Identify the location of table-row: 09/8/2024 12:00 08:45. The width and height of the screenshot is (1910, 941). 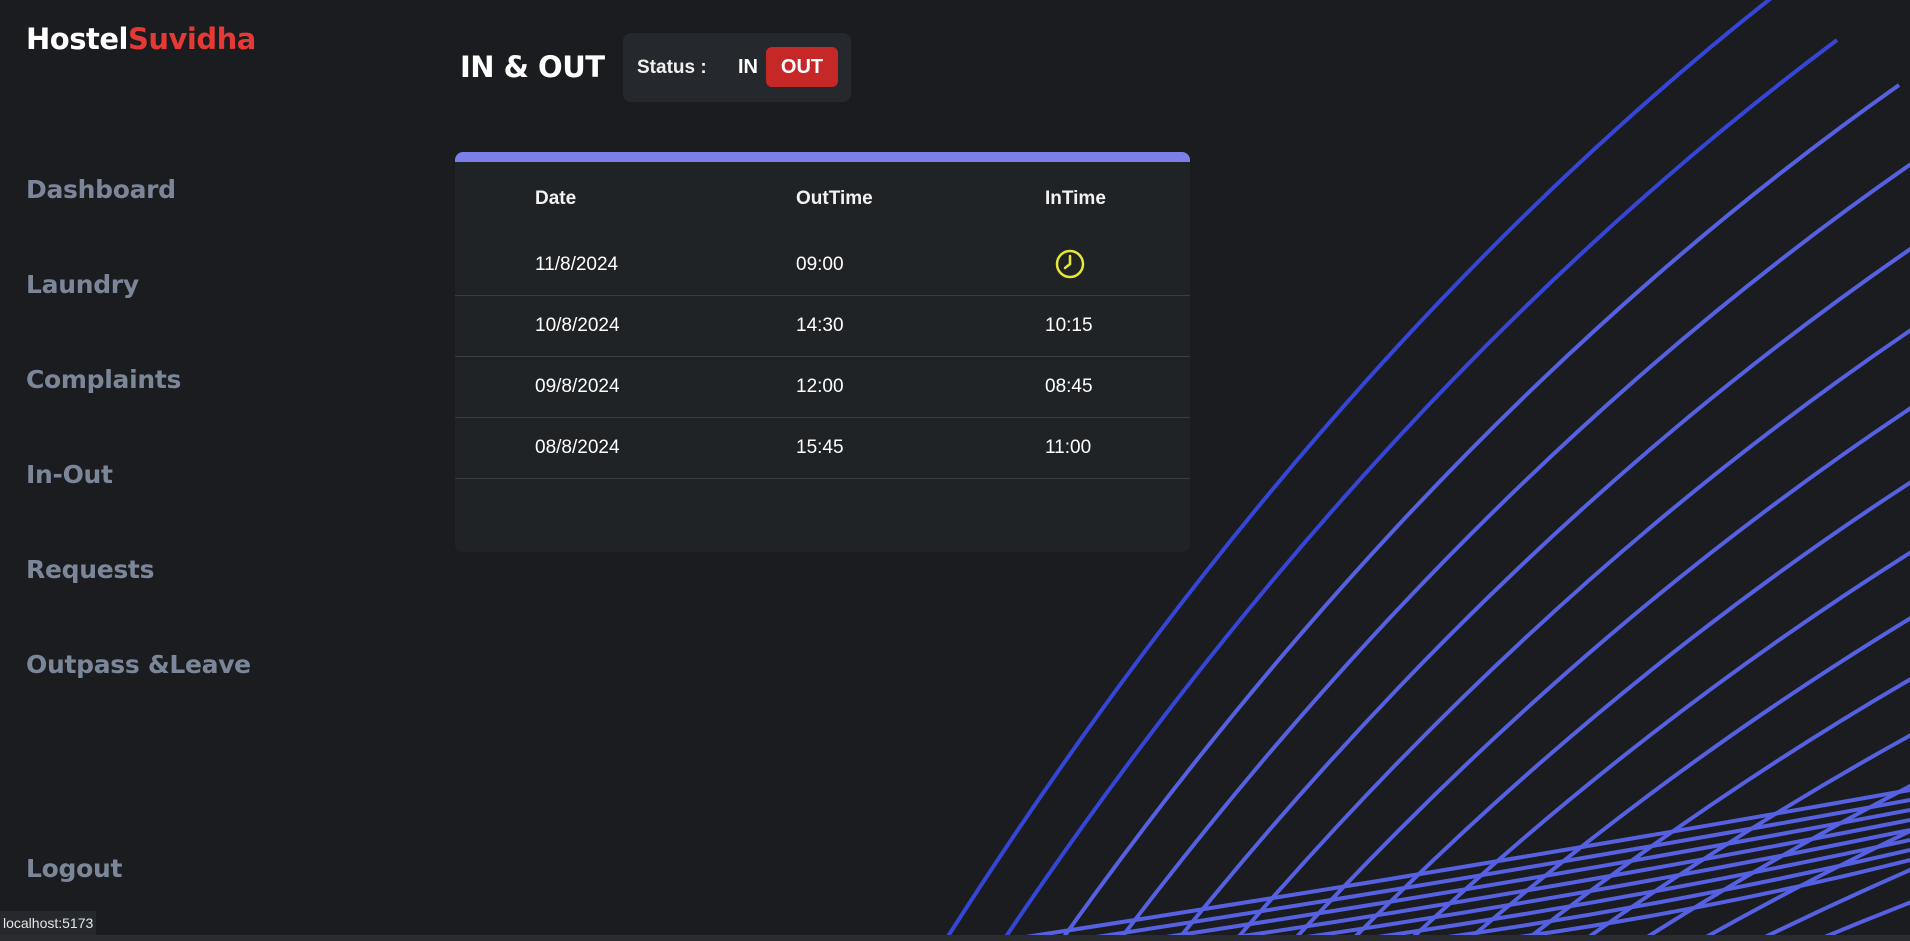
(822, 387).